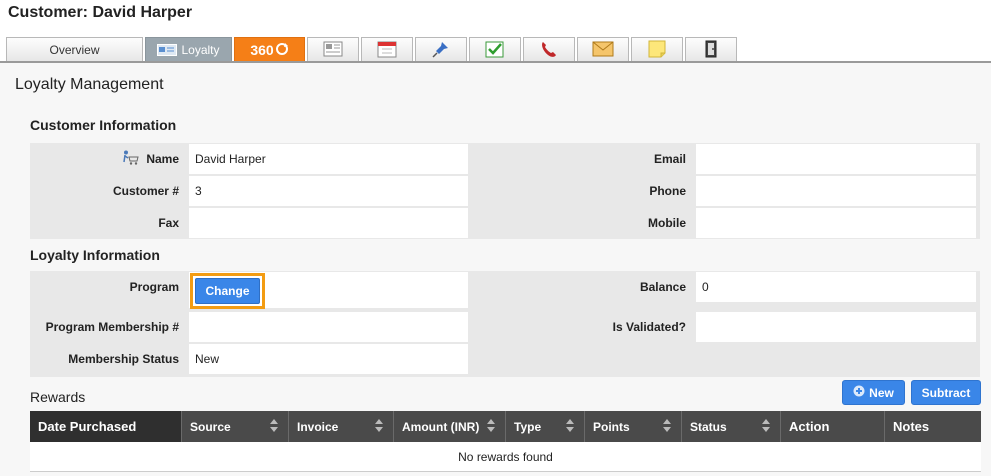 This screenshot has height=476, width=991. I want to click on refresh-circle-icon, so click(282, 50).